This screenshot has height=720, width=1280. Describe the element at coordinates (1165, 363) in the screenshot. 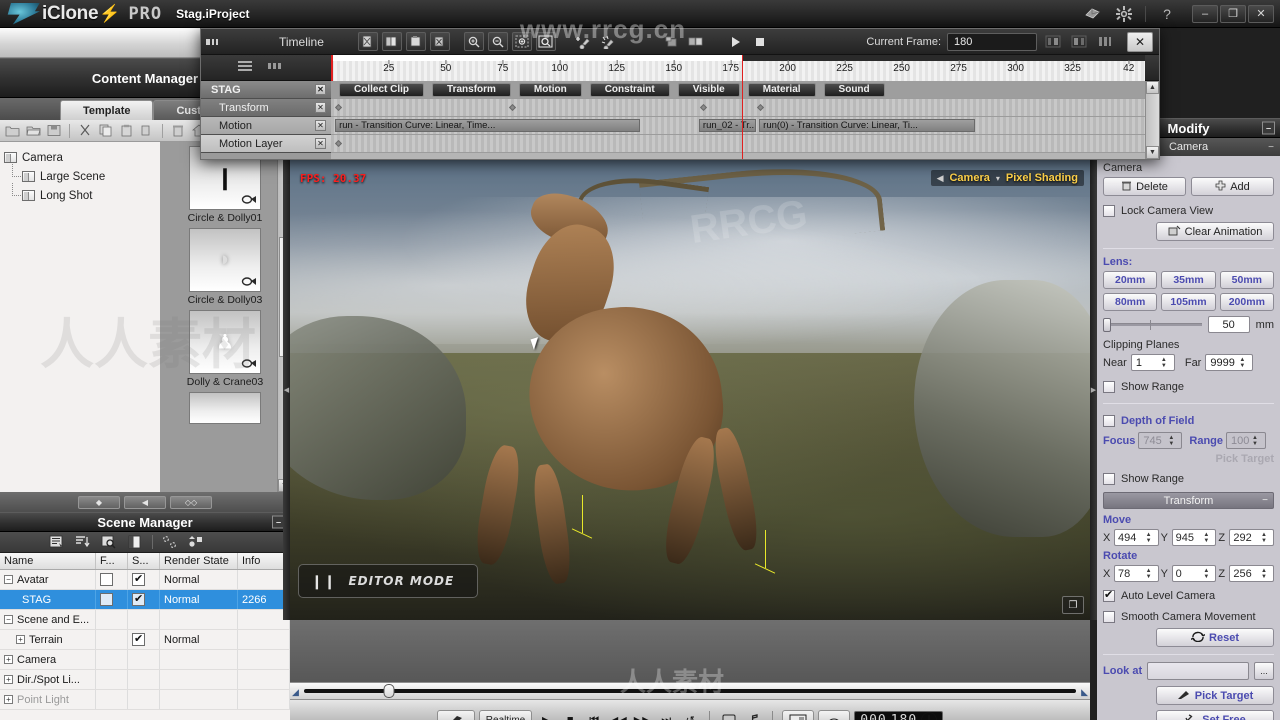

I see `near-stepper-icon: ▲ ▼` at that location.